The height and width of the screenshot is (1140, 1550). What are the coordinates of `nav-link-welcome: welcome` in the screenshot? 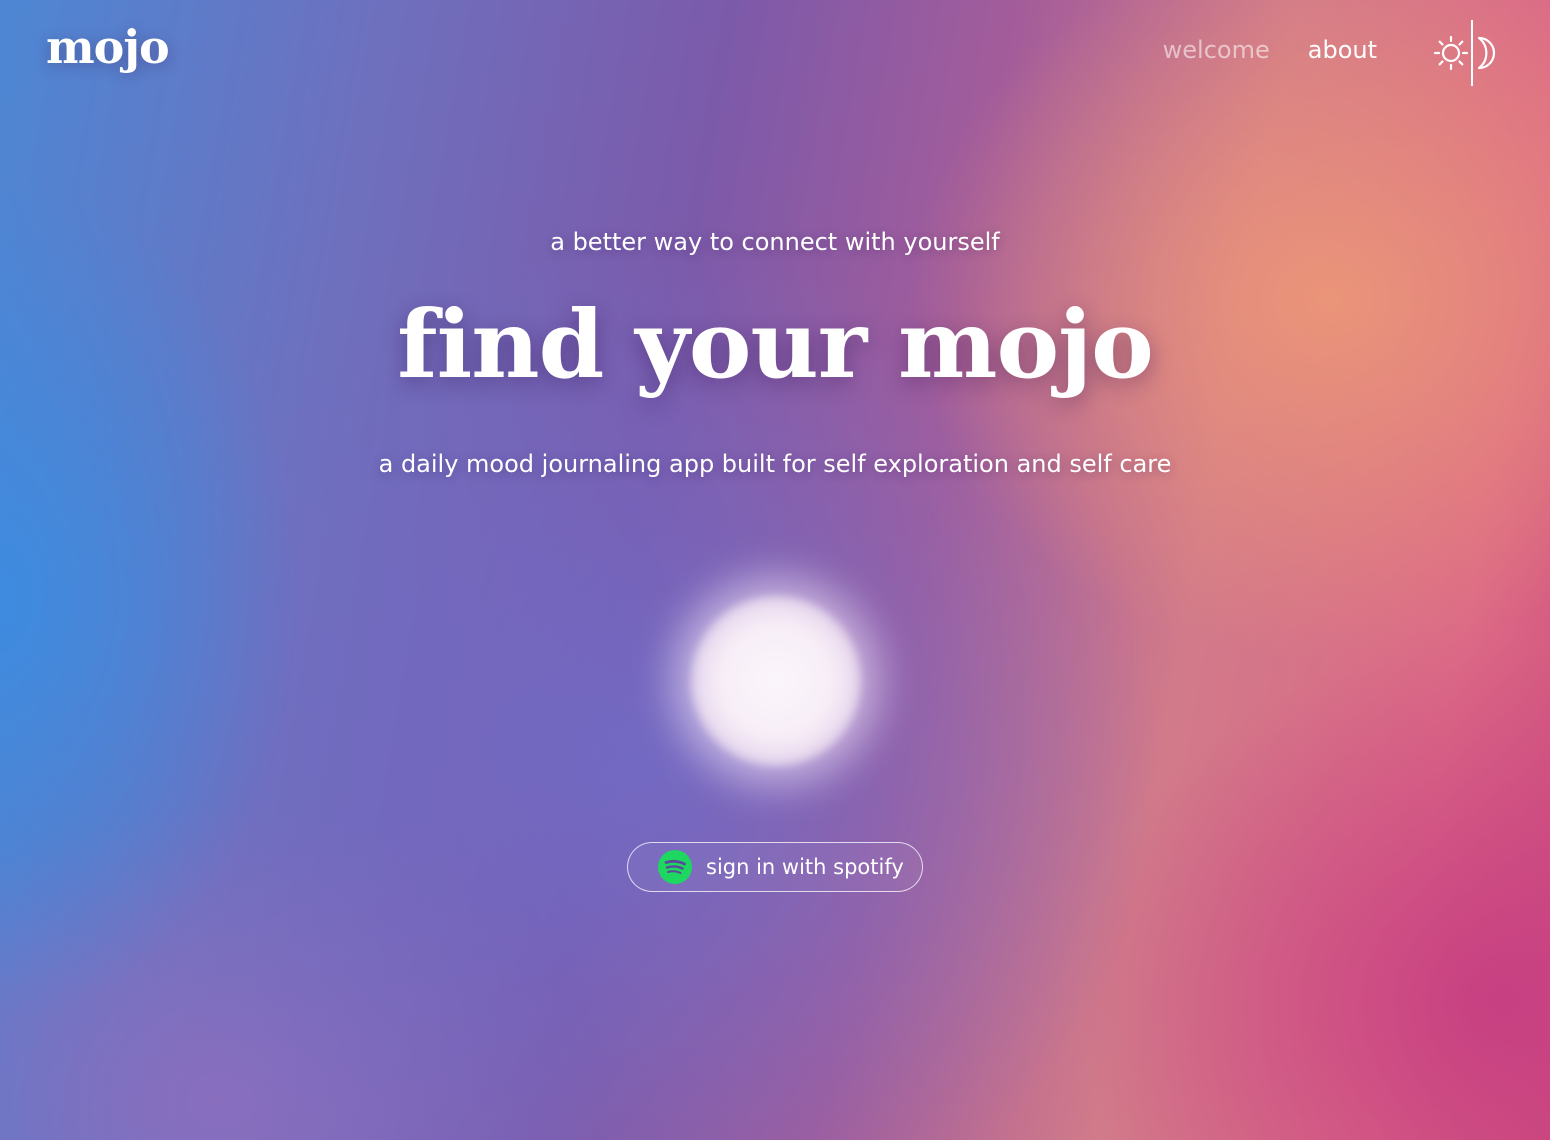 It's located at (1216, 50).